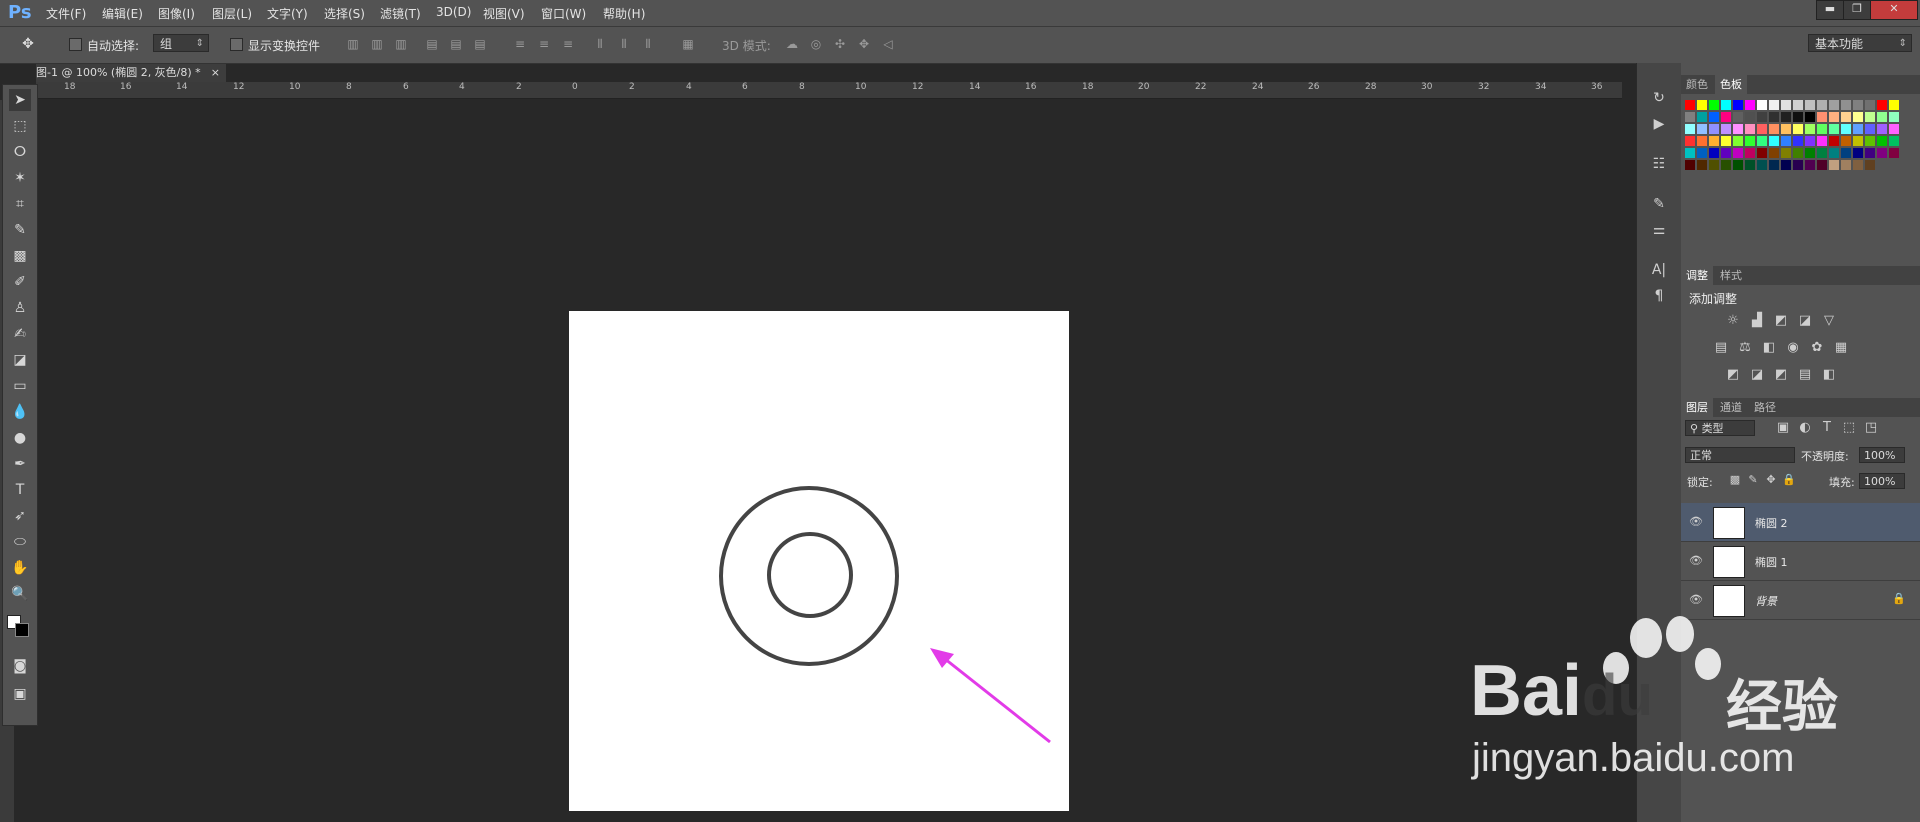 This screenshot has height=822, width=1920. What do you see at coordinates (432, 44) in the screenshot?
I see `align-left-icon: ▤` at bounding box center [432, 44].